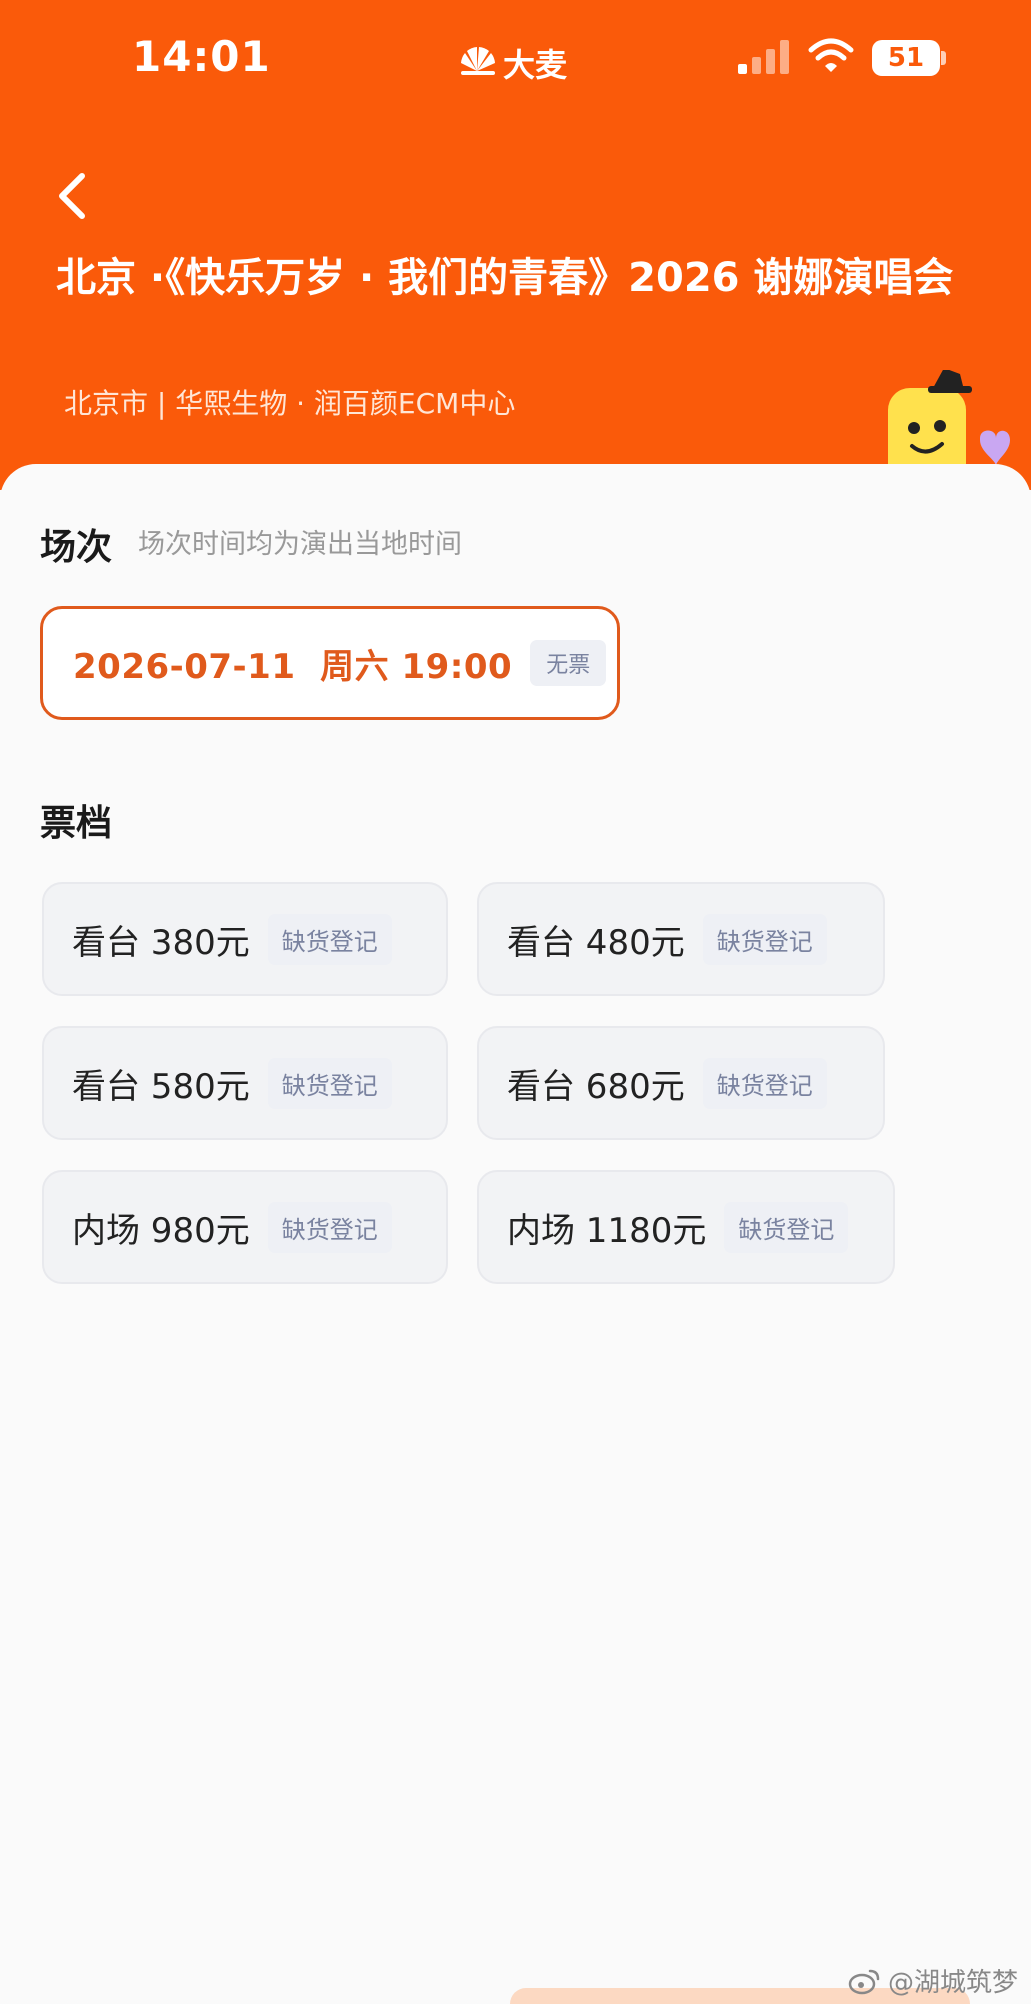 This screenshot has width=1031, height=2004. I want to click on back-arrow-icon, so click(72, 196).